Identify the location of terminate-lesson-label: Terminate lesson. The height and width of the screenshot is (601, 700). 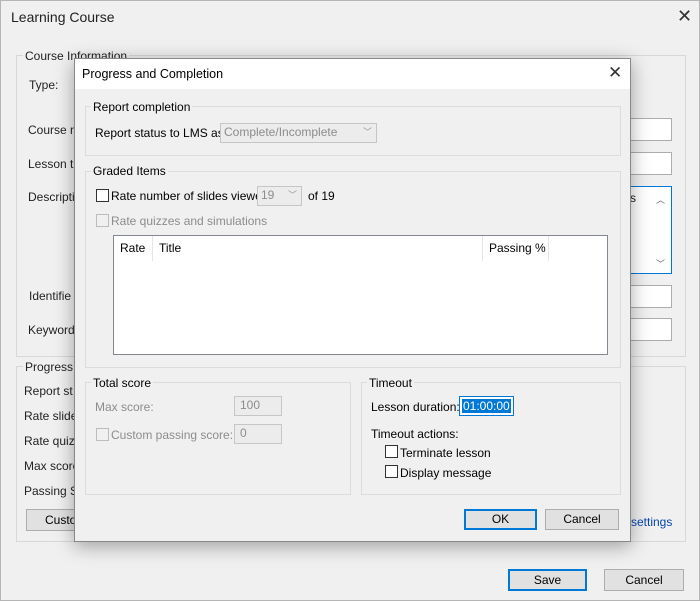
(445, 453).